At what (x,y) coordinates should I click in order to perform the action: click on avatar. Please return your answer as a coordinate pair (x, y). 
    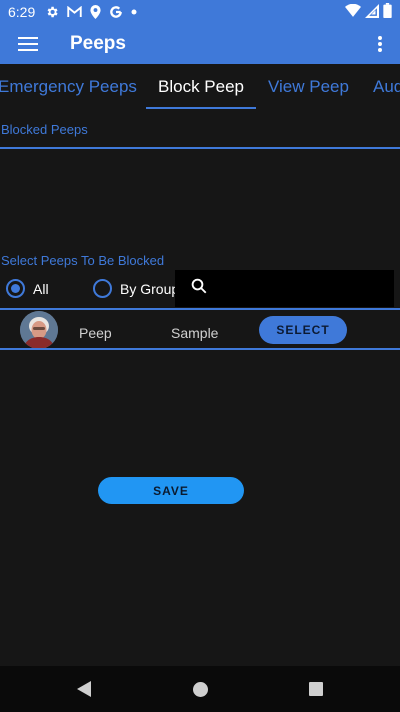
    Looking at the image, I should click on (39, 330).